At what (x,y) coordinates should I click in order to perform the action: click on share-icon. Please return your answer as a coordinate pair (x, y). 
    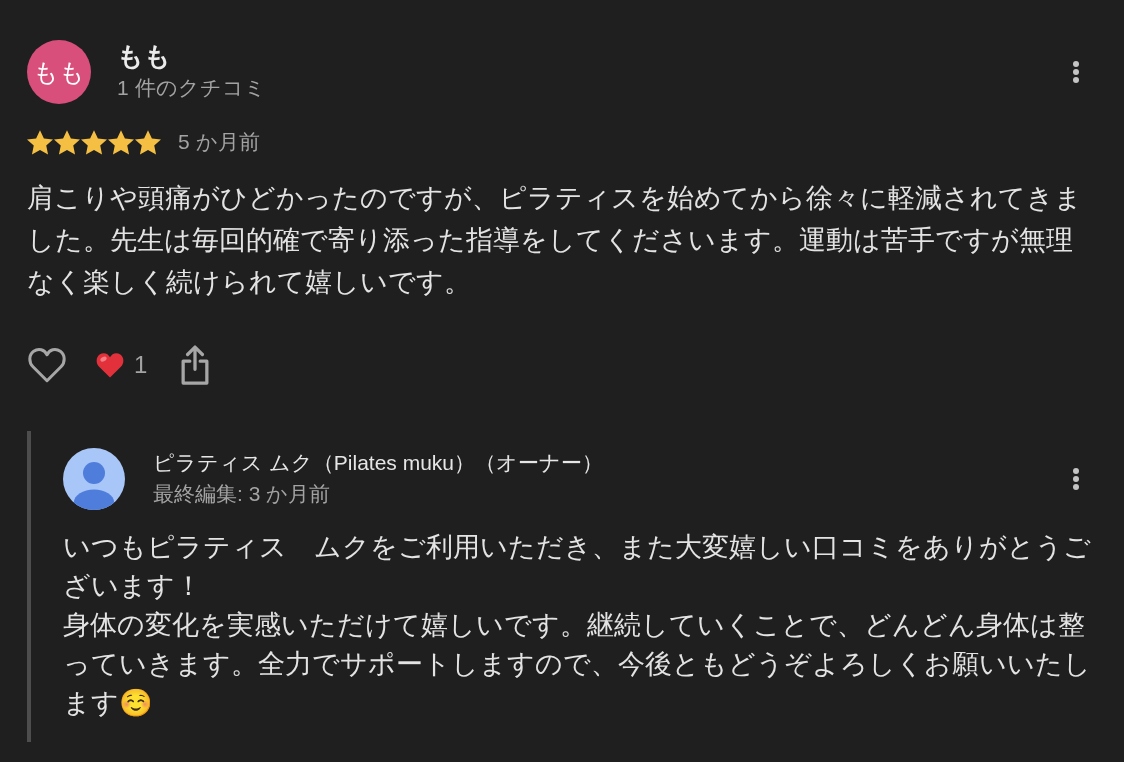
    Looking at the image, I should click on (195, 365).